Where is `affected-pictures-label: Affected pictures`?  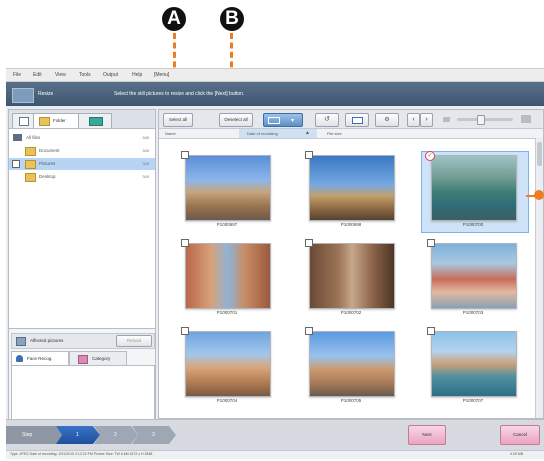 affected-pictures-label: Affected pictures is located at coordinates (47, 340).